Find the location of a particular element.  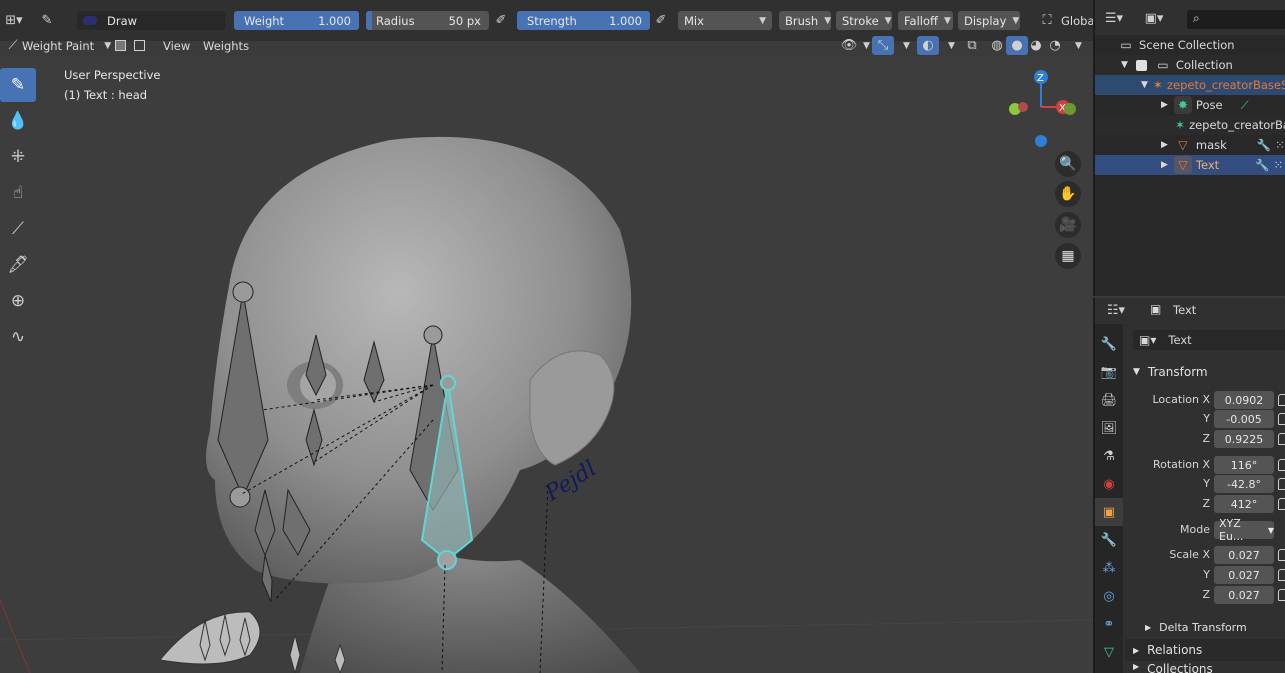

scene-tab-icon: ⚗ is located at coordinates (1109, 456).